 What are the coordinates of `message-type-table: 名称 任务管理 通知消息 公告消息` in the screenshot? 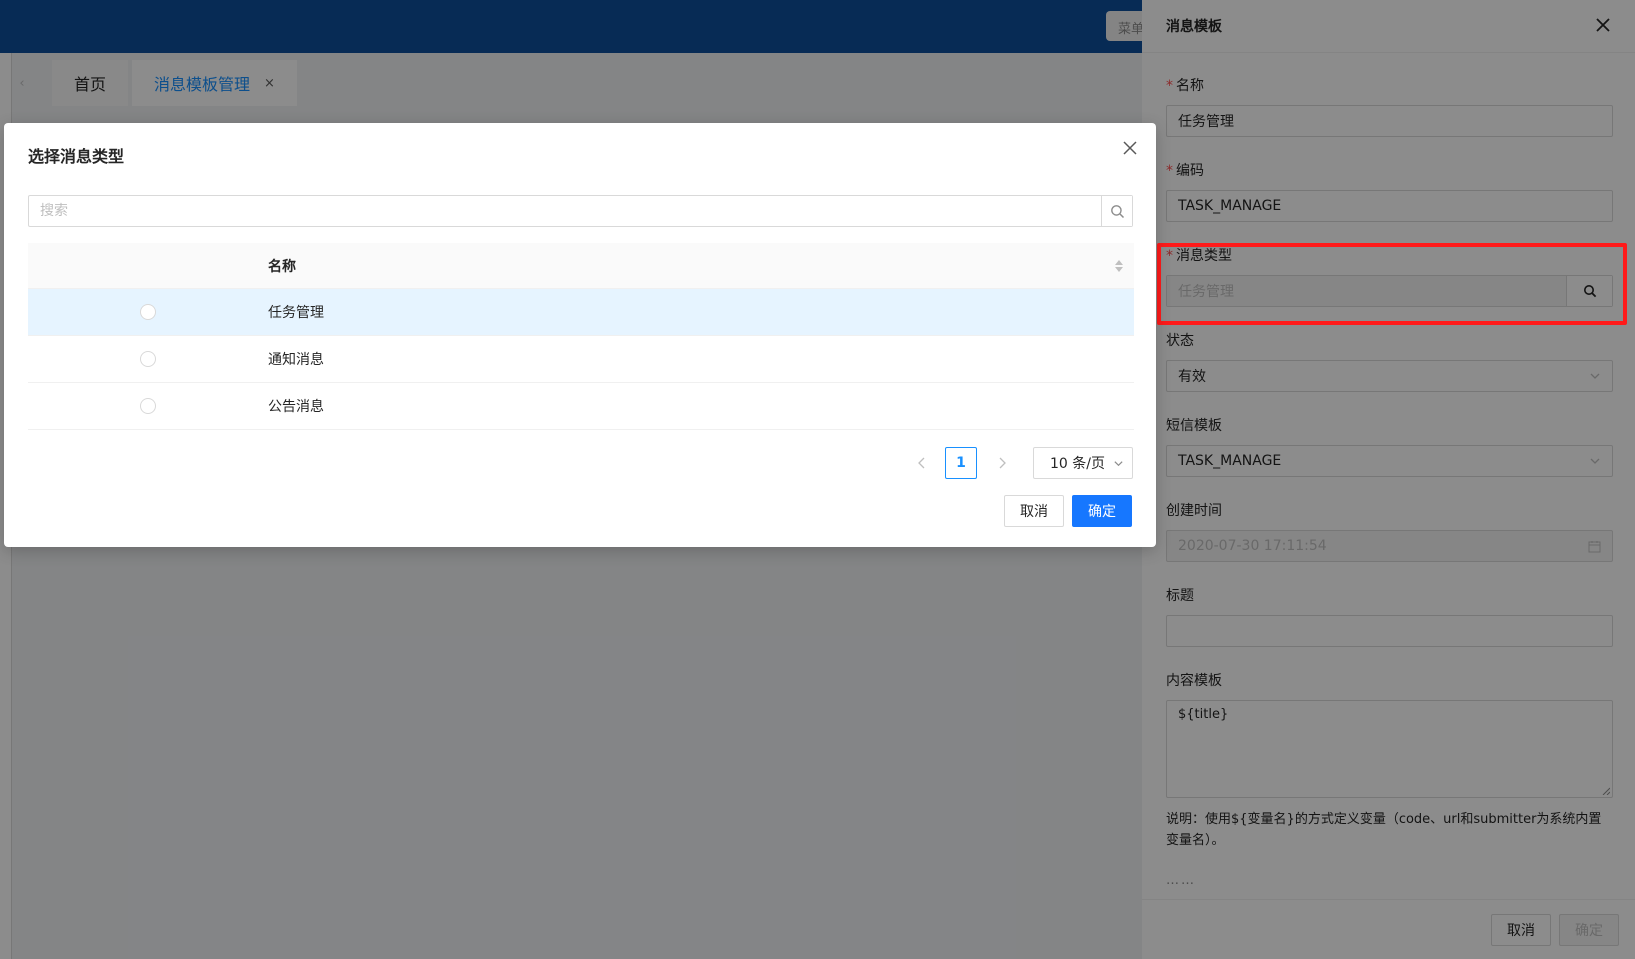 It's located at (581, 336).